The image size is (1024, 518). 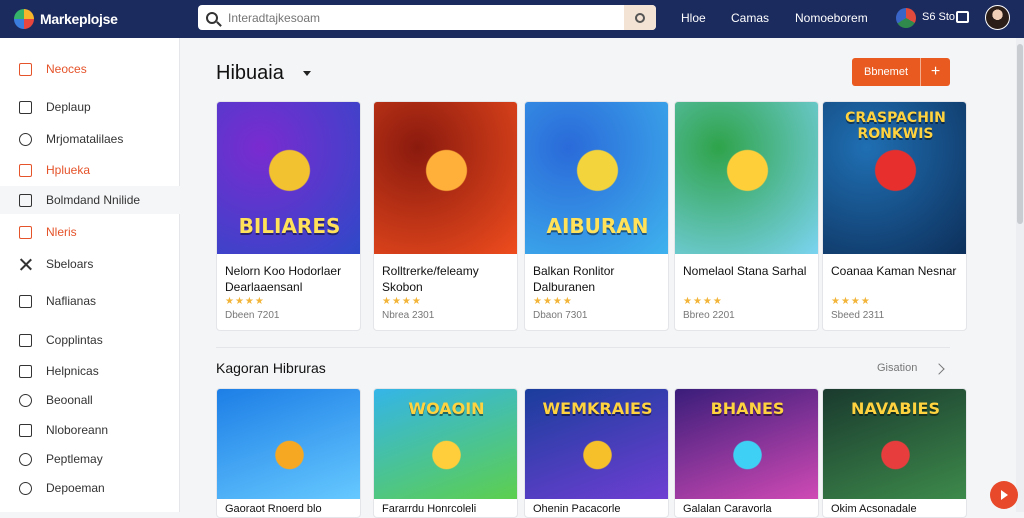 What do you see at coordinates (746, 444) in the screenshot?
I see `game-thumbnail: BHANES` at bounding box center [746, 444].